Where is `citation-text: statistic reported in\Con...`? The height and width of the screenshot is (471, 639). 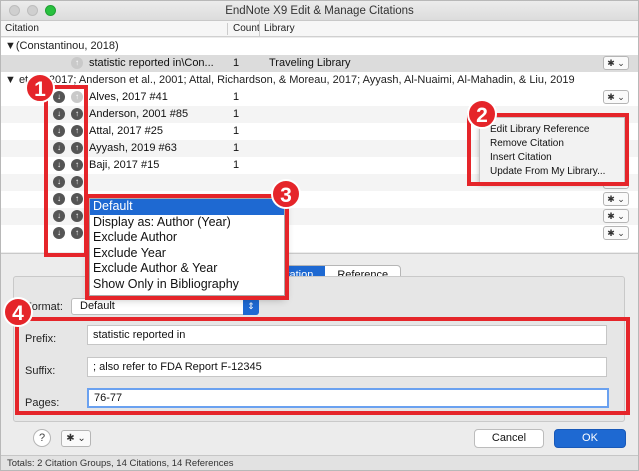
citation-text: statistic reported in\Con... is located at coordinates (151, 63).